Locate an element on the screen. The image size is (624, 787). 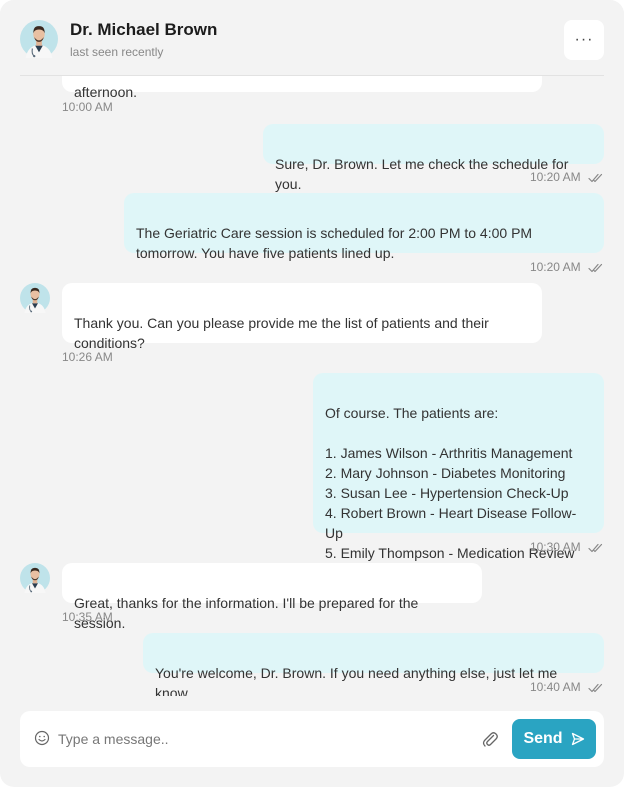
send-arrow-icon is located at coordinates (577, 739).